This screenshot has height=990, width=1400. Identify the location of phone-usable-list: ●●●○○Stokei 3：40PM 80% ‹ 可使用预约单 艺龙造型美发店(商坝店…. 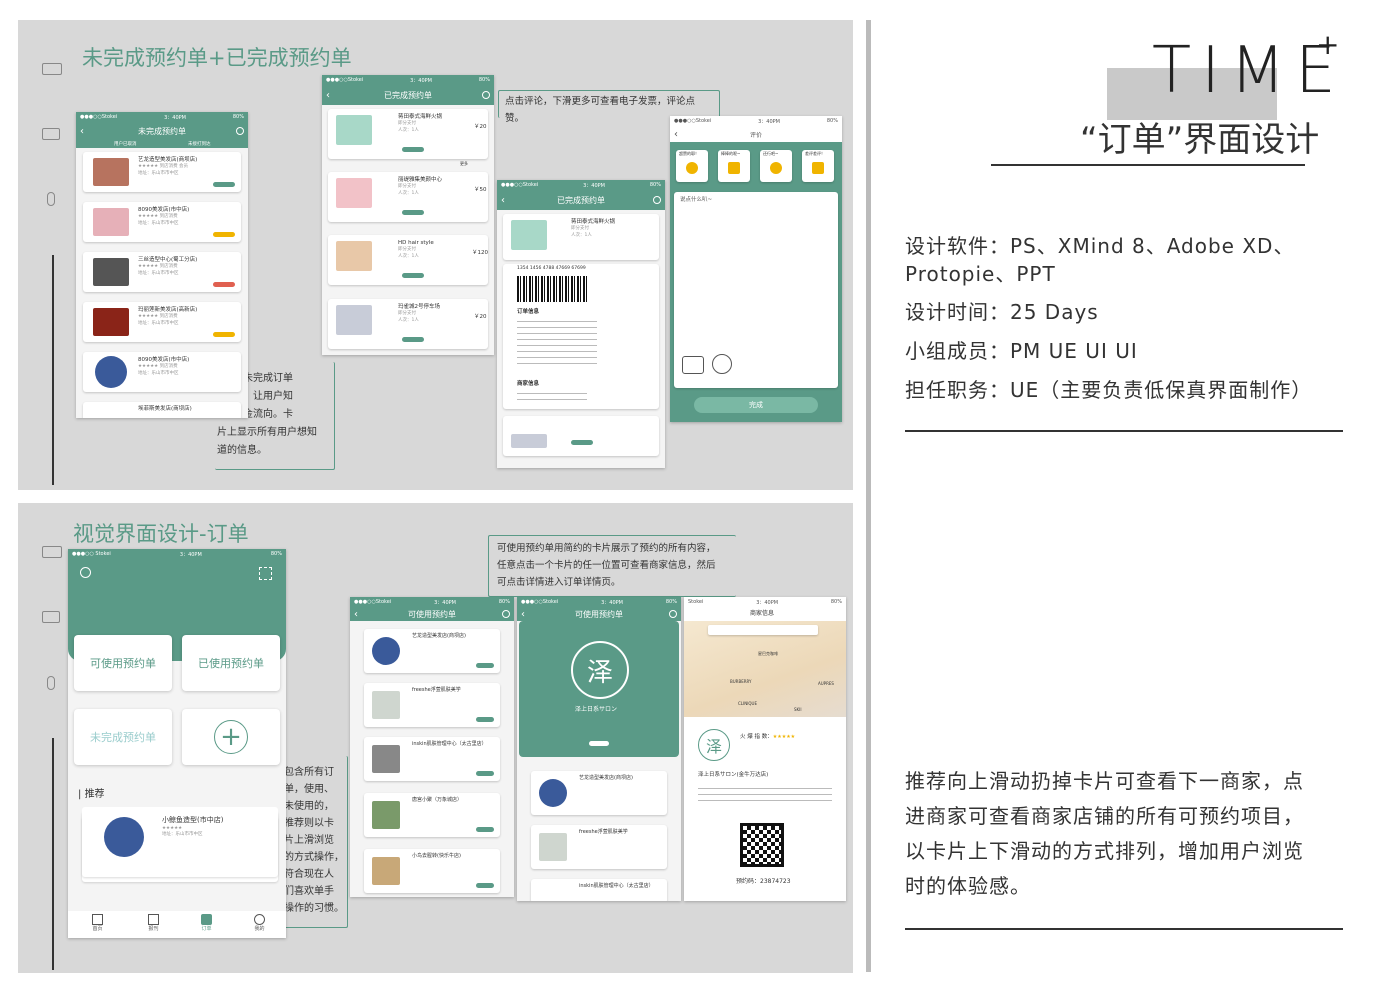
(432, 747).